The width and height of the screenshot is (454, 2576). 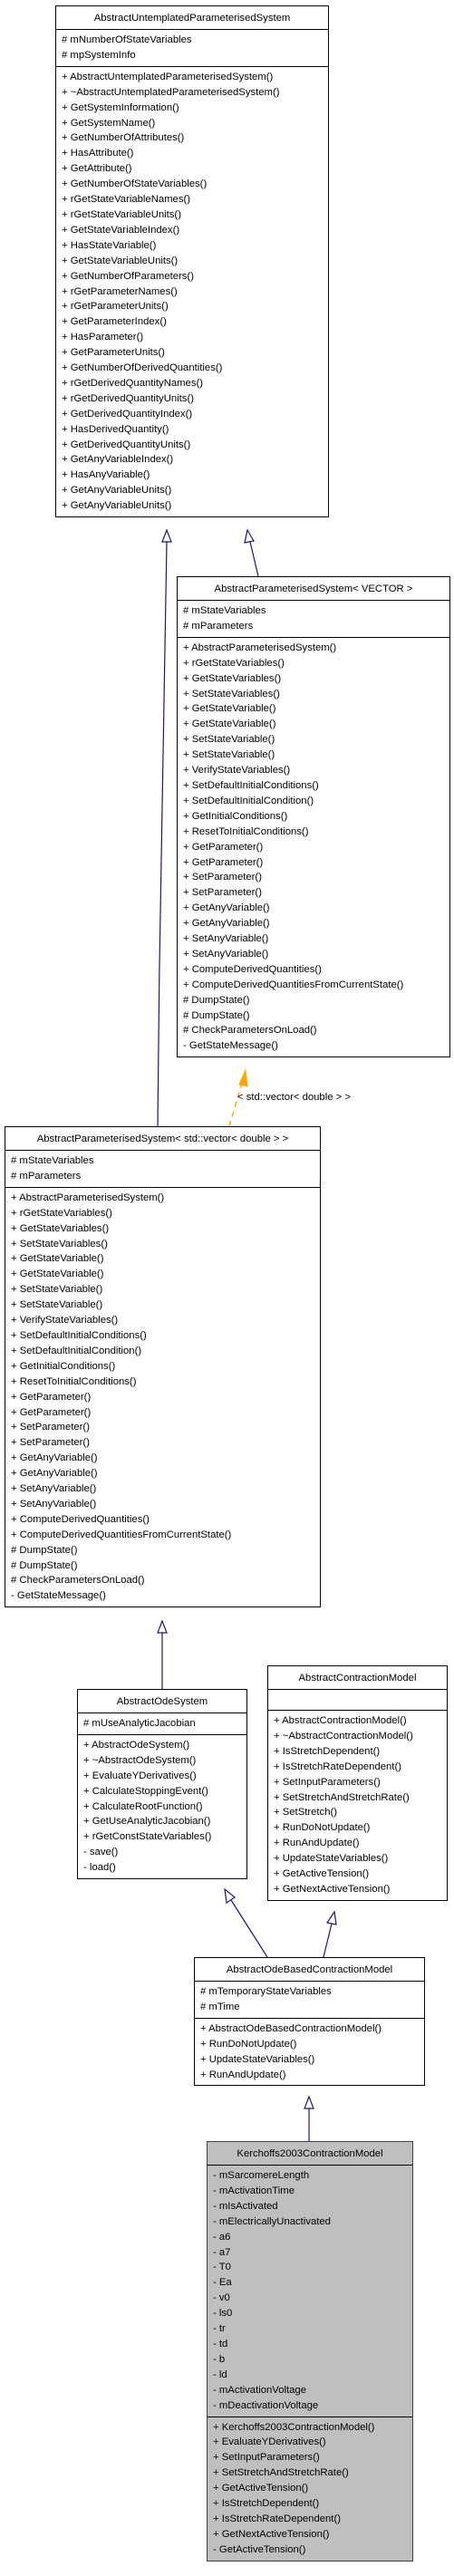 I want to click on method: + ~AbstractContractionModel(), so click(x=360, y=1736).